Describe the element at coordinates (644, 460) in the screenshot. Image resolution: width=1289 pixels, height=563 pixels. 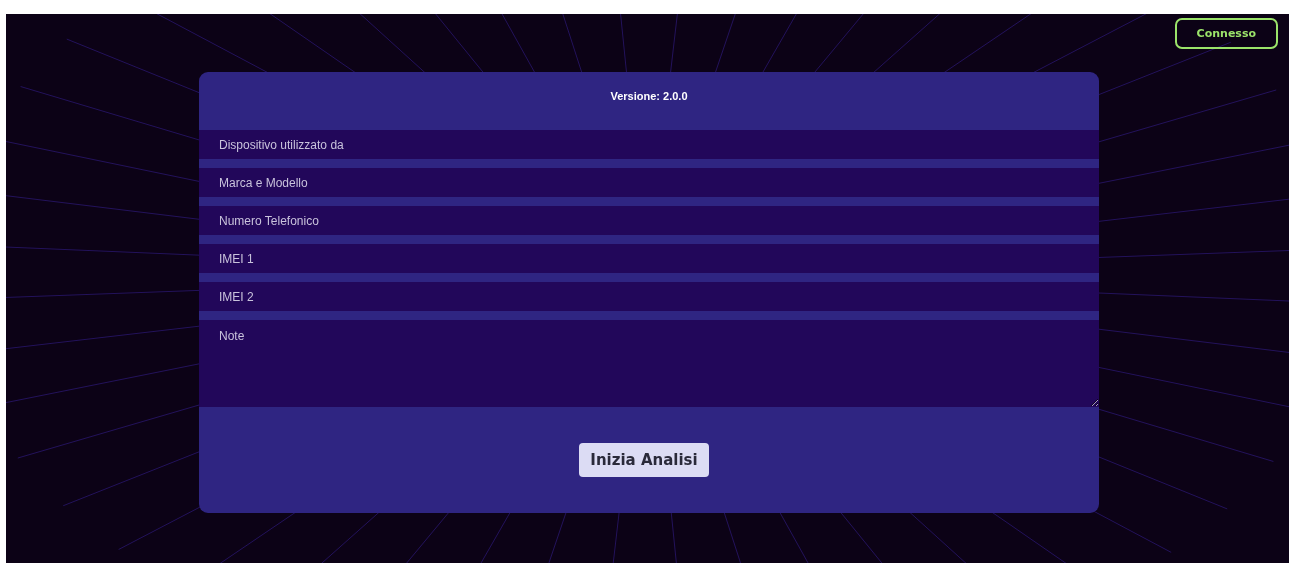
I see `start-analysis-button: Inizia Analisi` at that location.